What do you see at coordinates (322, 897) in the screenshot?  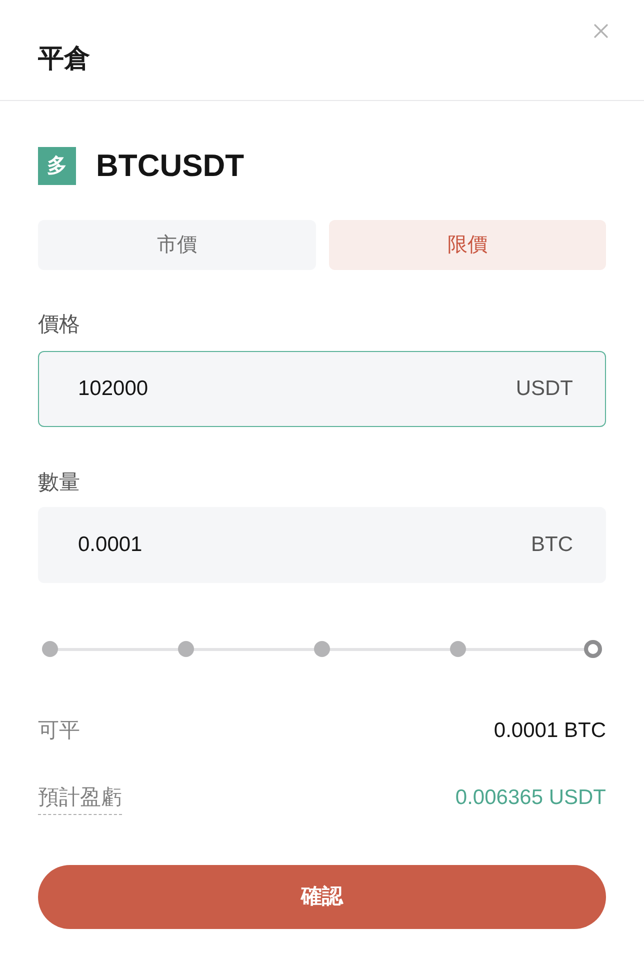 I see `confirm-button: 確認` at bounding box center [322, 897].